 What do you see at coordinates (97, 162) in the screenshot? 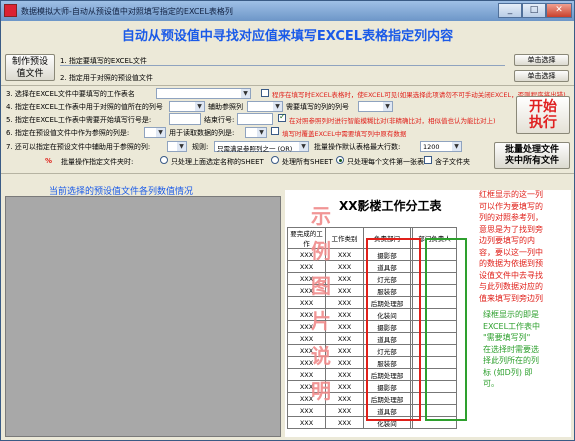
I see `batch-folder-label: 批量操作指定文件夹时:` at bounding box center [97, 162].